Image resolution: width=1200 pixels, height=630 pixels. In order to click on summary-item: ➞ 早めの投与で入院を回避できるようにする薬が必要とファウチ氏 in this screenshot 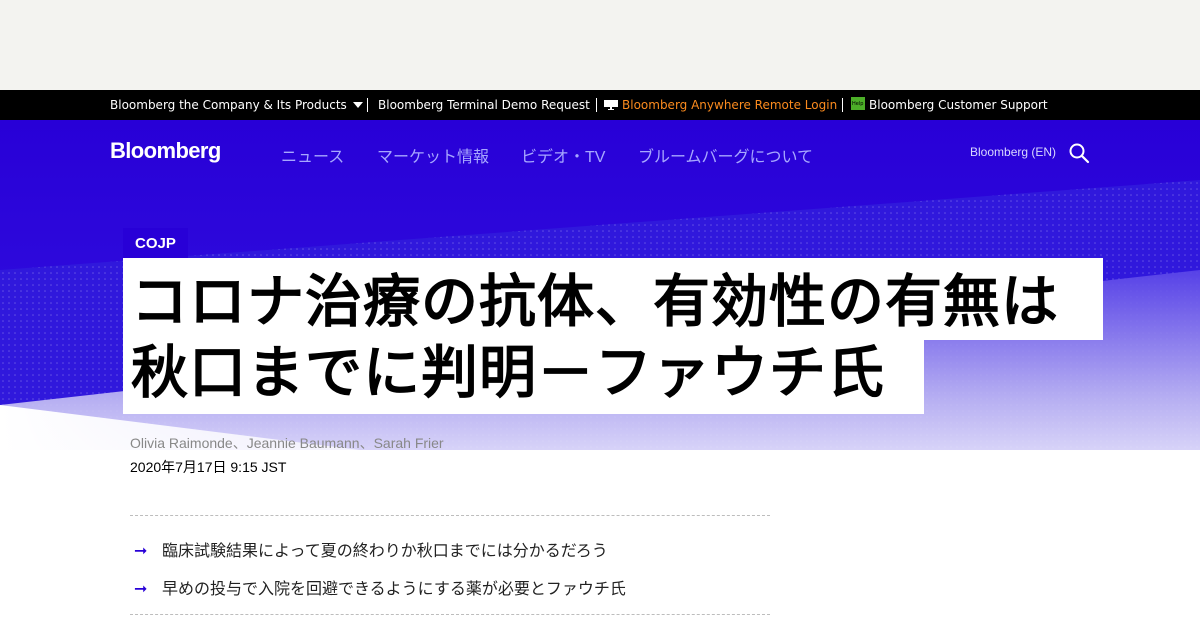, I will do `click(380, 589)`.